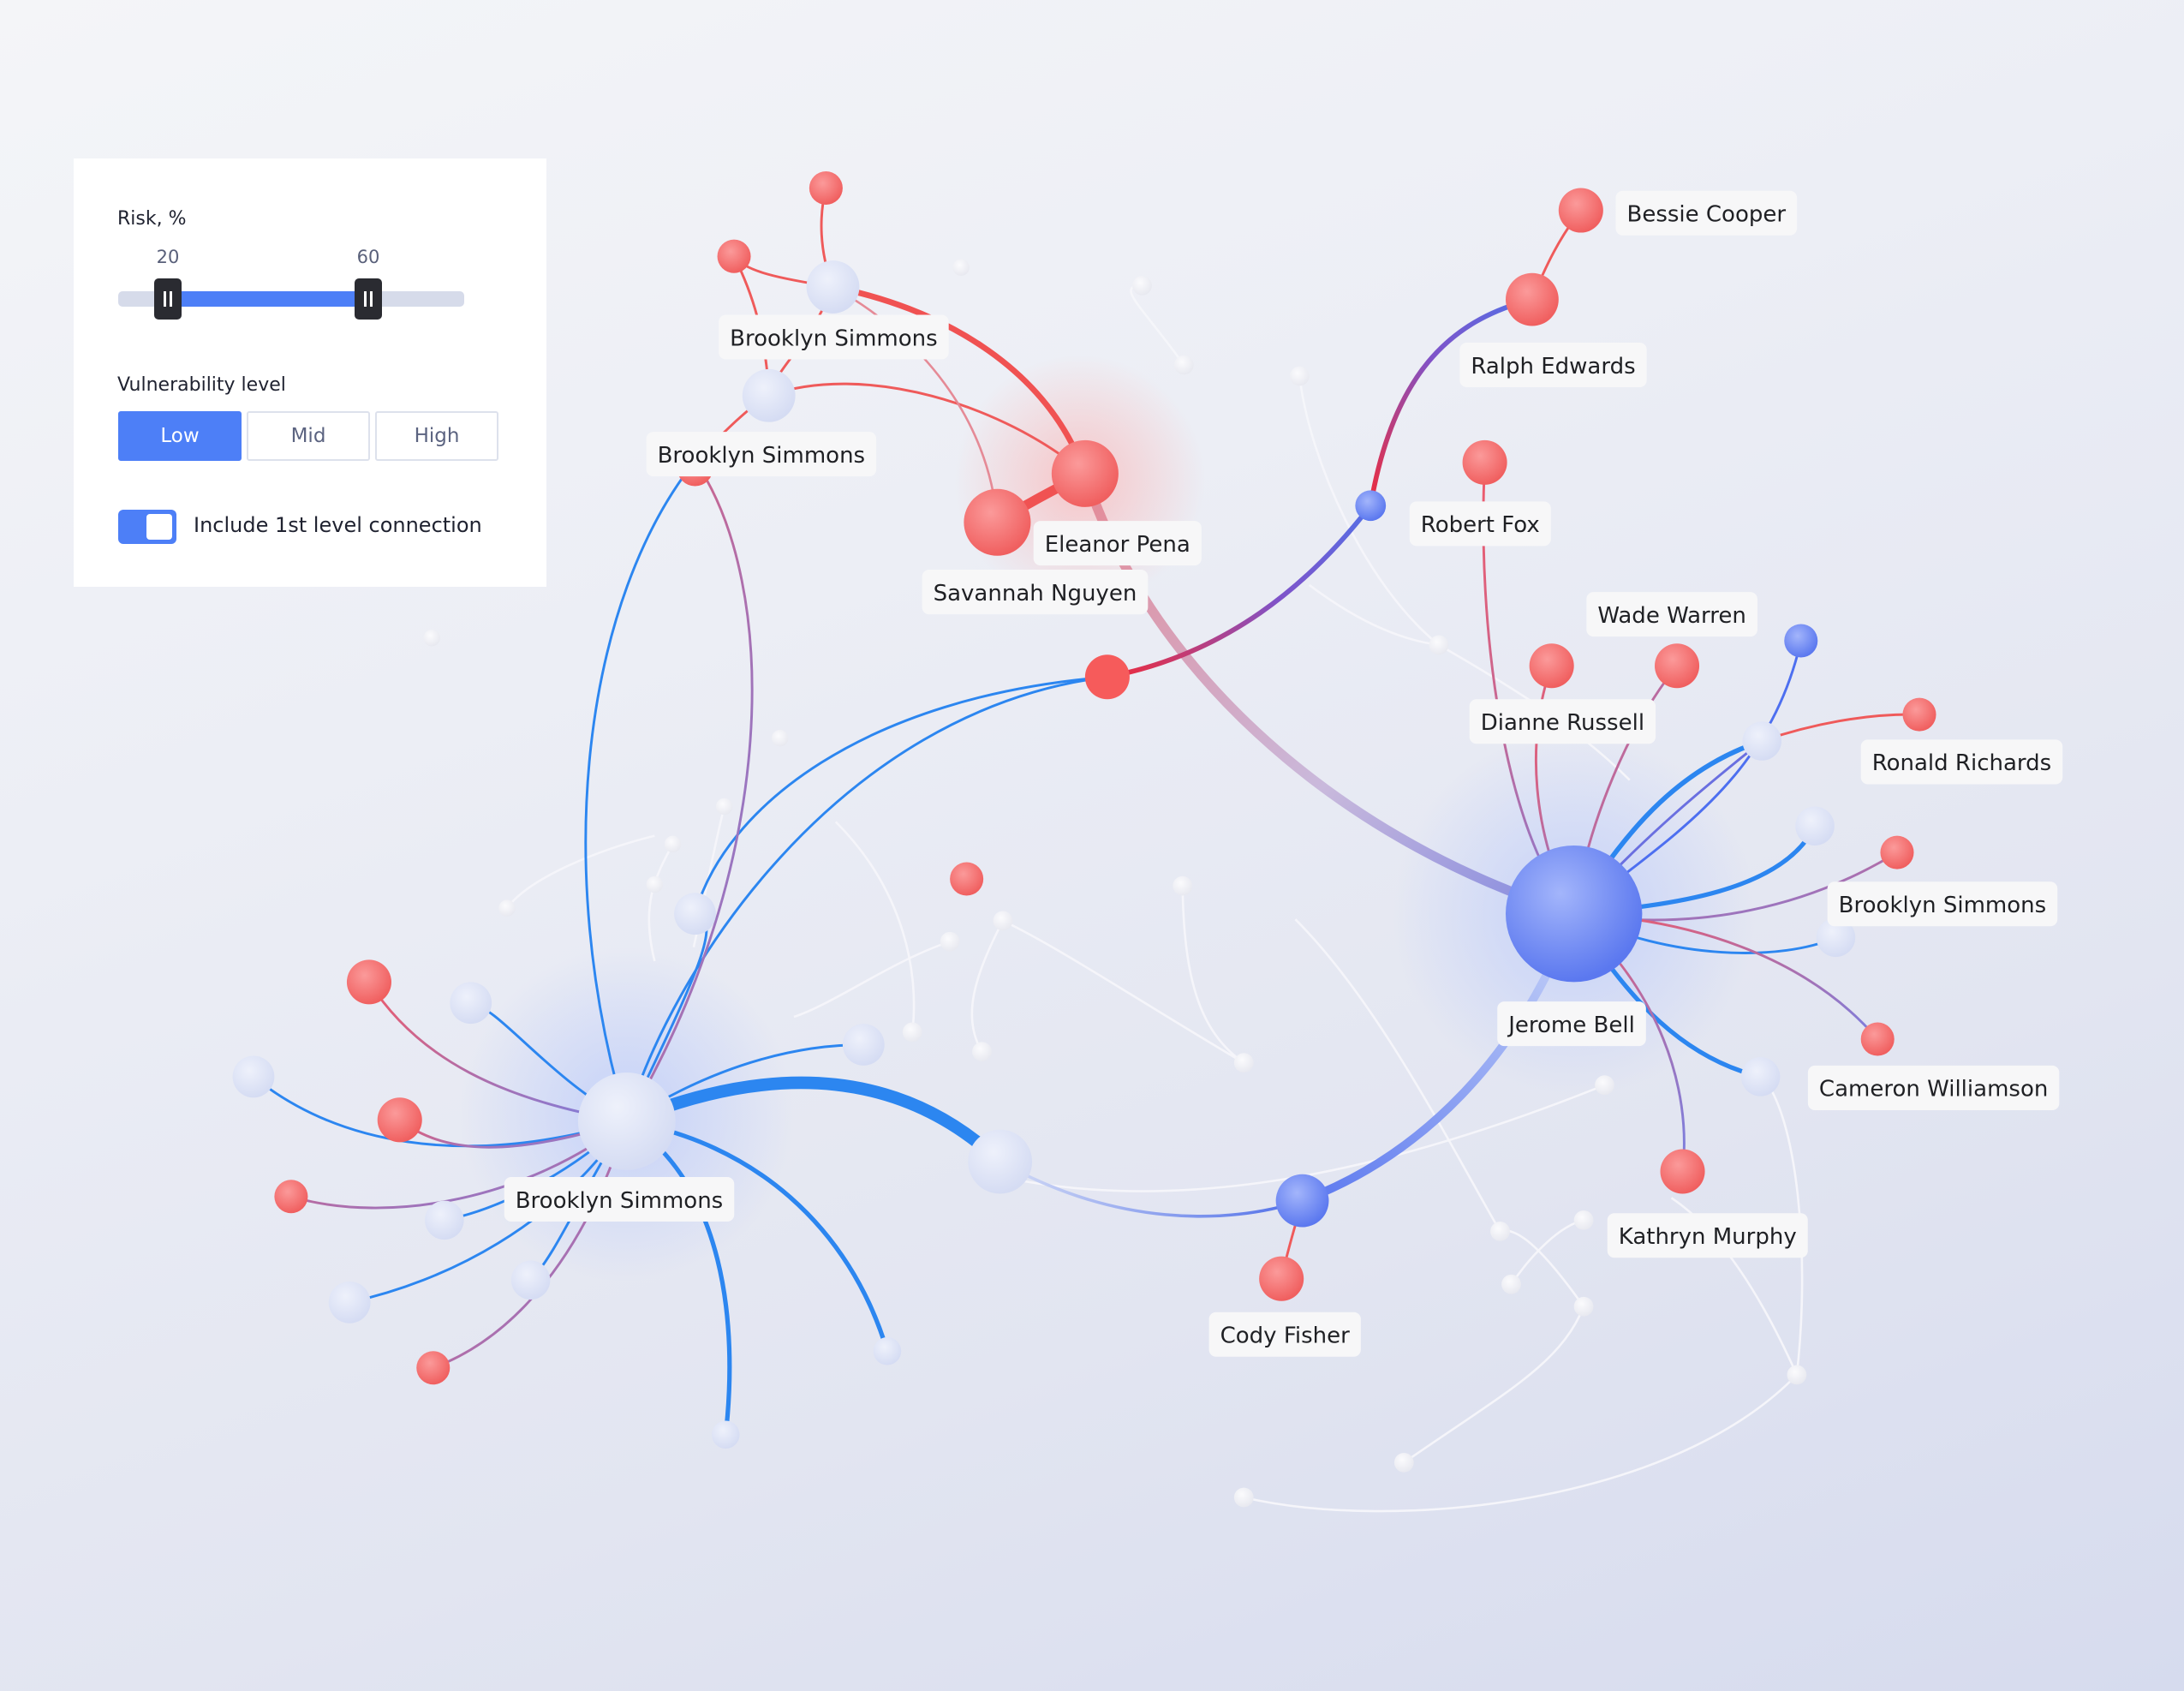 The image size is (2184, 1691). Describe the element at coordinates (1961, 762) in the screenshot. I see `node-label-ronald-richards: Ronald Richards` at that location.